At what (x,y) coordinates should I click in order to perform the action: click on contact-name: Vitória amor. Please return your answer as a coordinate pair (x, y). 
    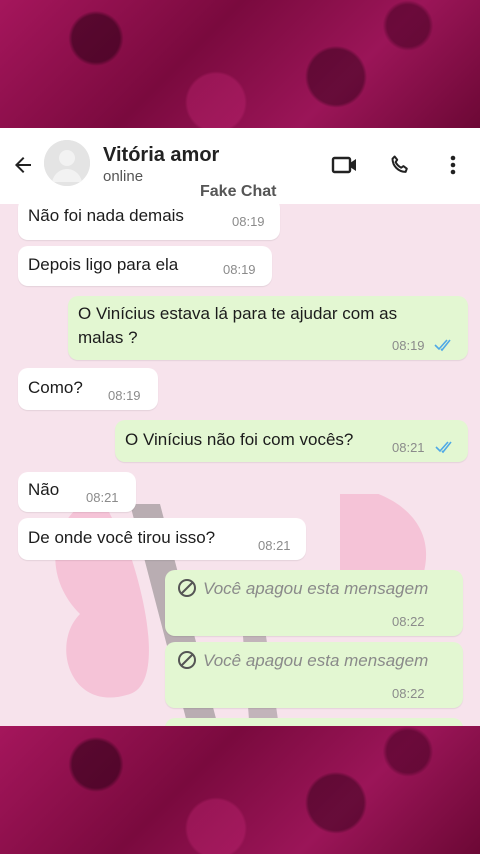
    Looking at the image, I should click on (161, 155).